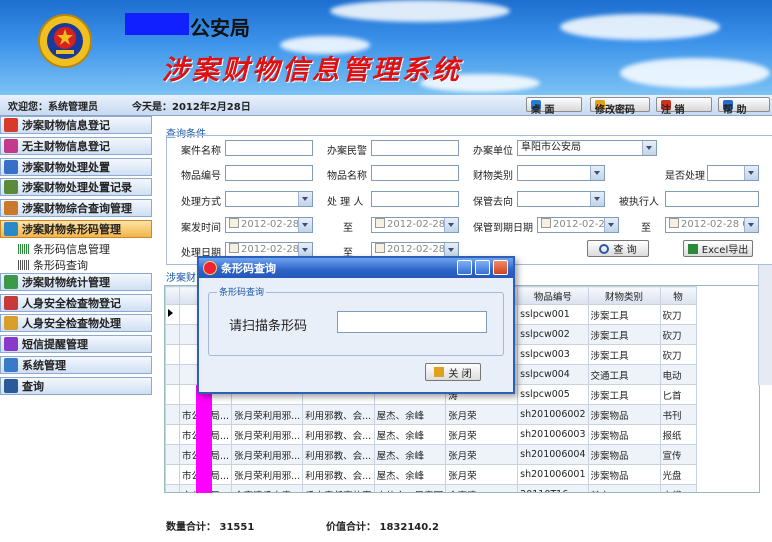  I want to click on category-select, so click(561, 173).